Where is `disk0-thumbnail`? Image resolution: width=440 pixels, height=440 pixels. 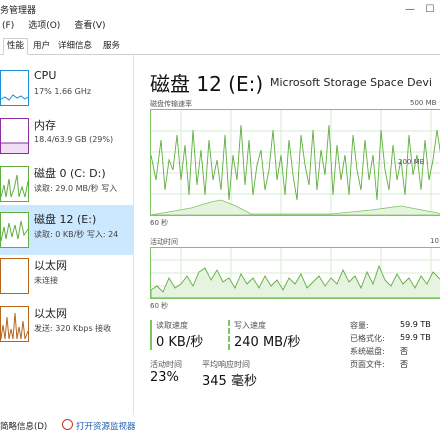
disk0-thumbnail is located at coordinates (14, 184).